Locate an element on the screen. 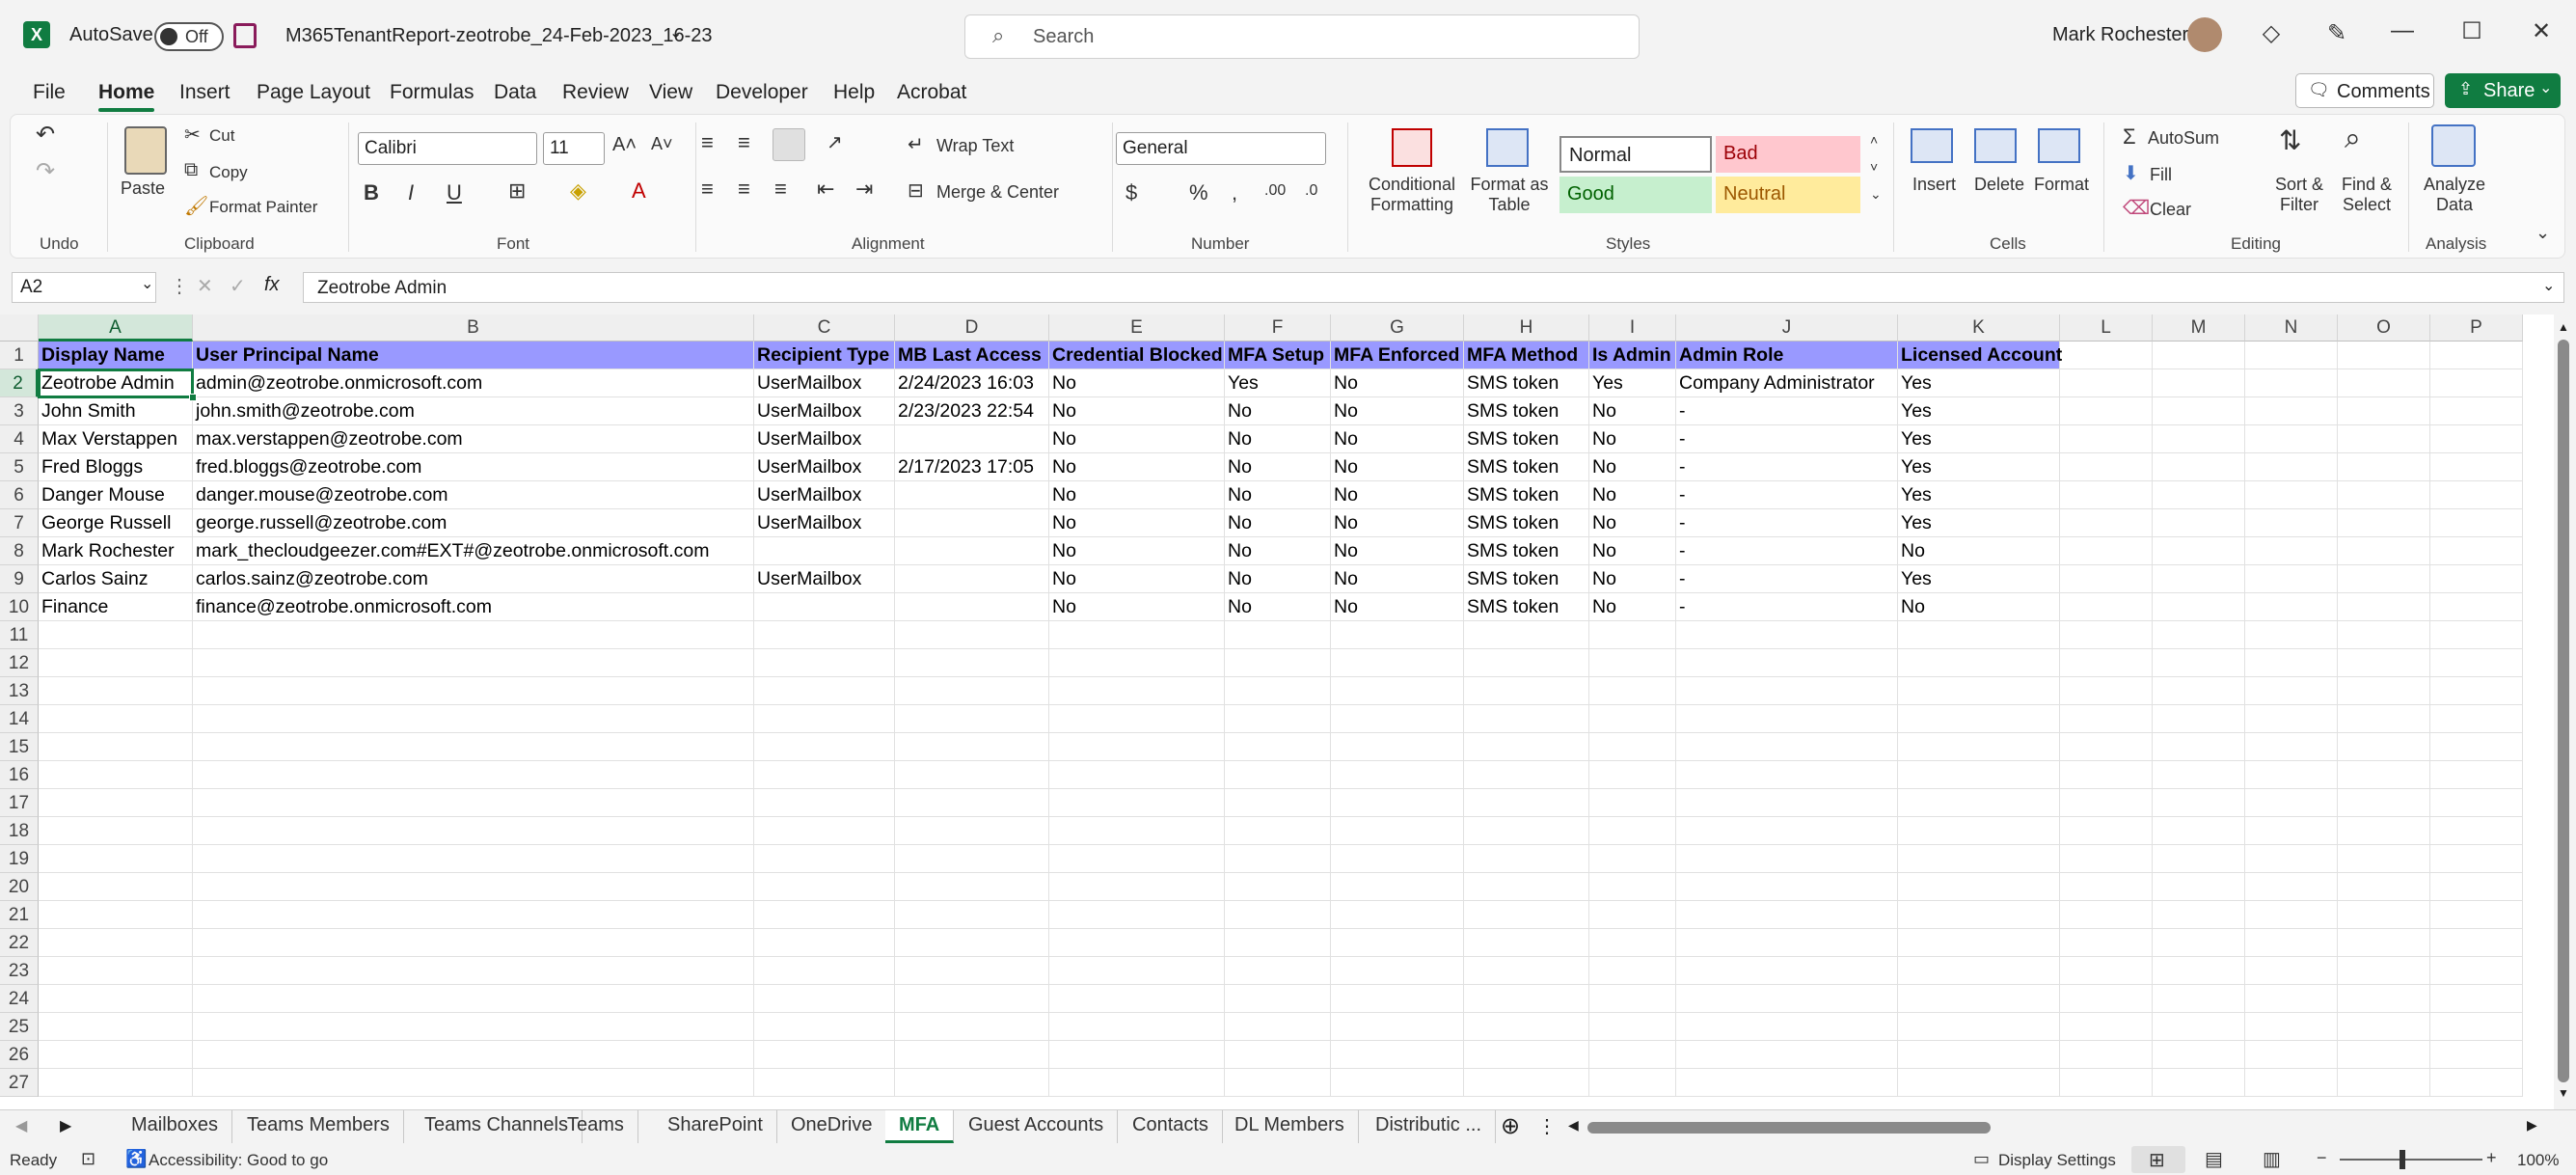 This screenshot has width=2576, height=1175. cell-h11 is located at coordinates (1526, 635).